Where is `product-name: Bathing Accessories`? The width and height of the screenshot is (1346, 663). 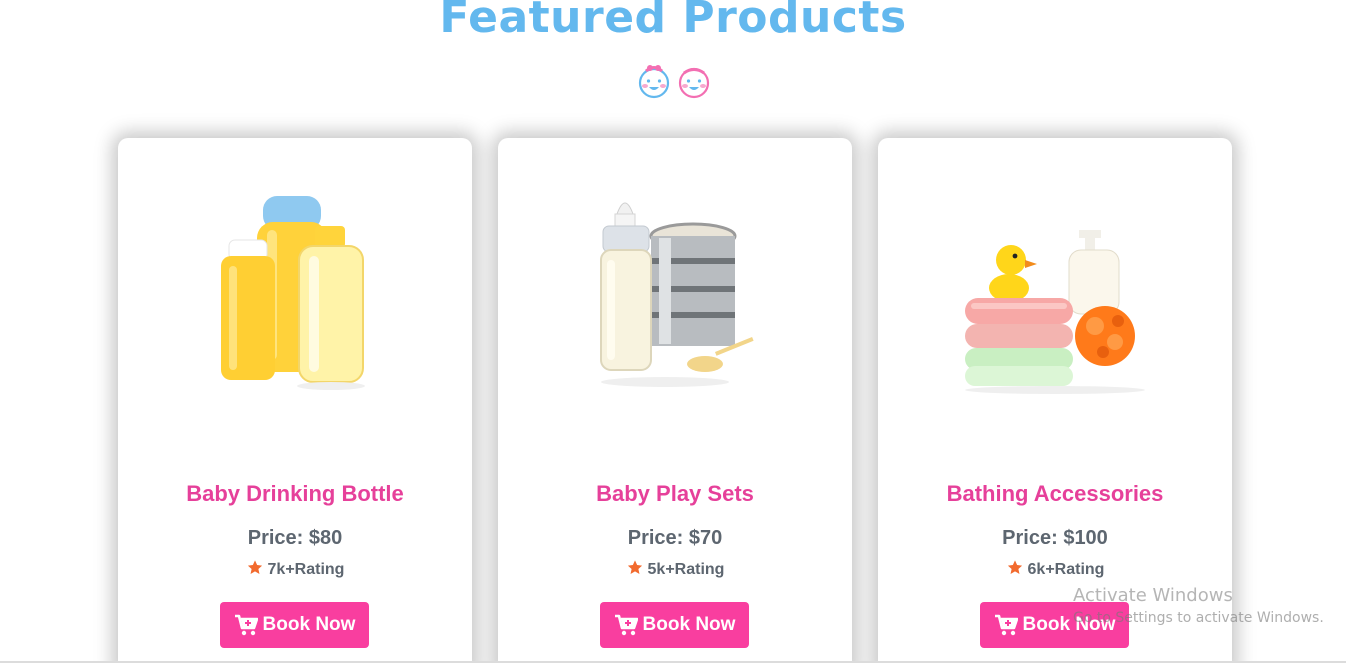 product-name: Bathing Accessories is located at coordinates (1055, 493).